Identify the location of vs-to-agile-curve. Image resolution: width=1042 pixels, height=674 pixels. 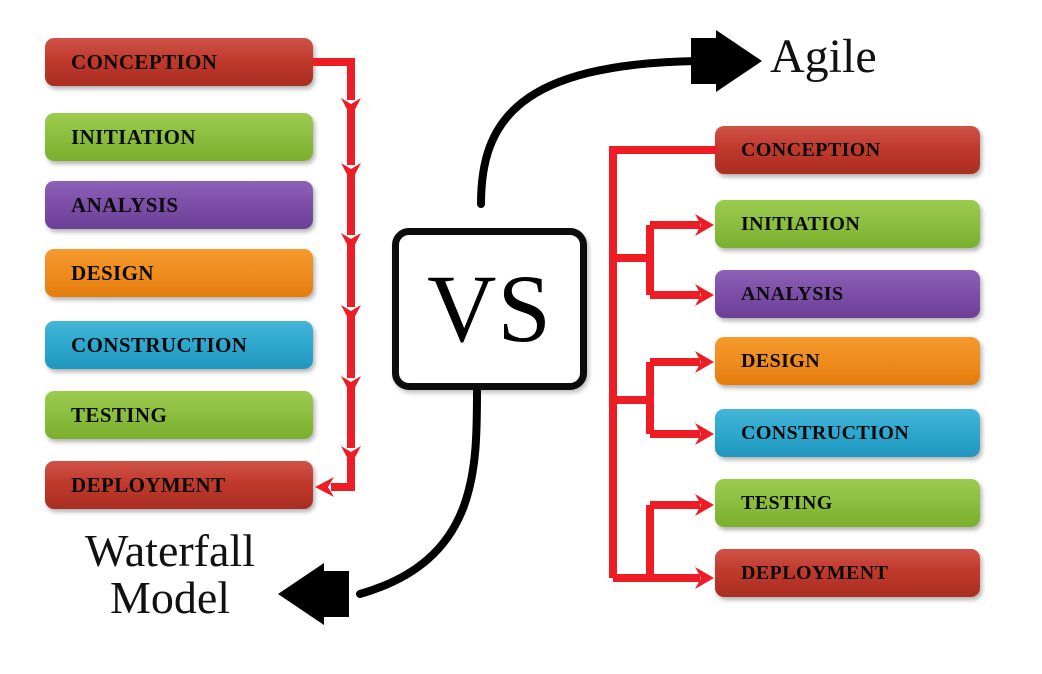
(589, 132).